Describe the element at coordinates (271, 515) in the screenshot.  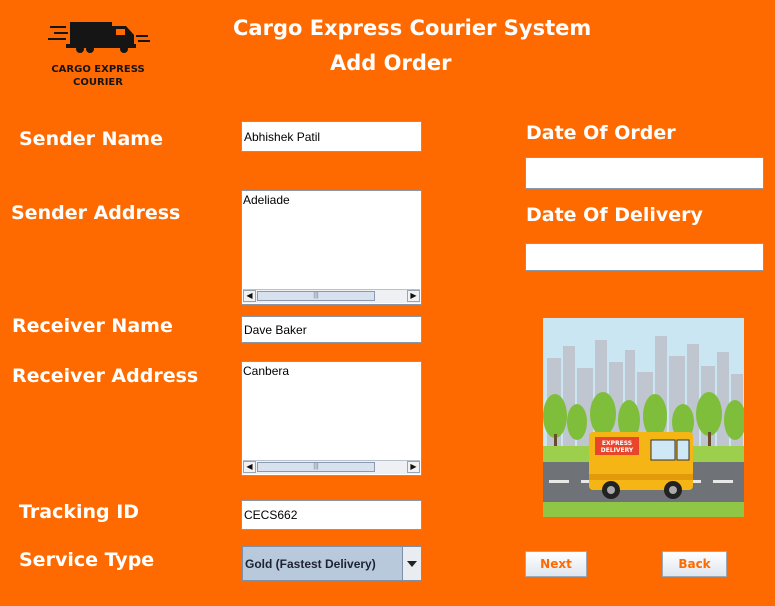
I see `tracking-id-value: CECS662` at that location.